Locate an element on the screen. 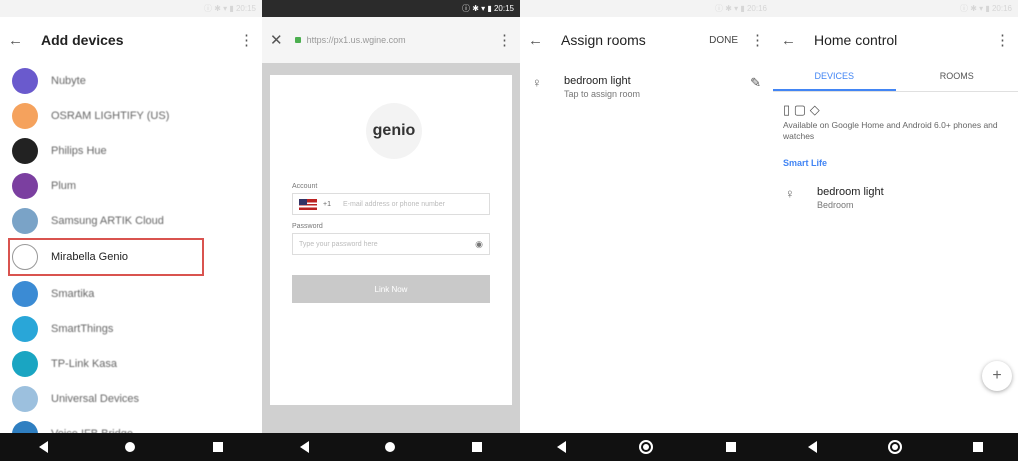 The image size is (1018, 461). device-list-item: SmartThings is located at coordinates (131, 328).